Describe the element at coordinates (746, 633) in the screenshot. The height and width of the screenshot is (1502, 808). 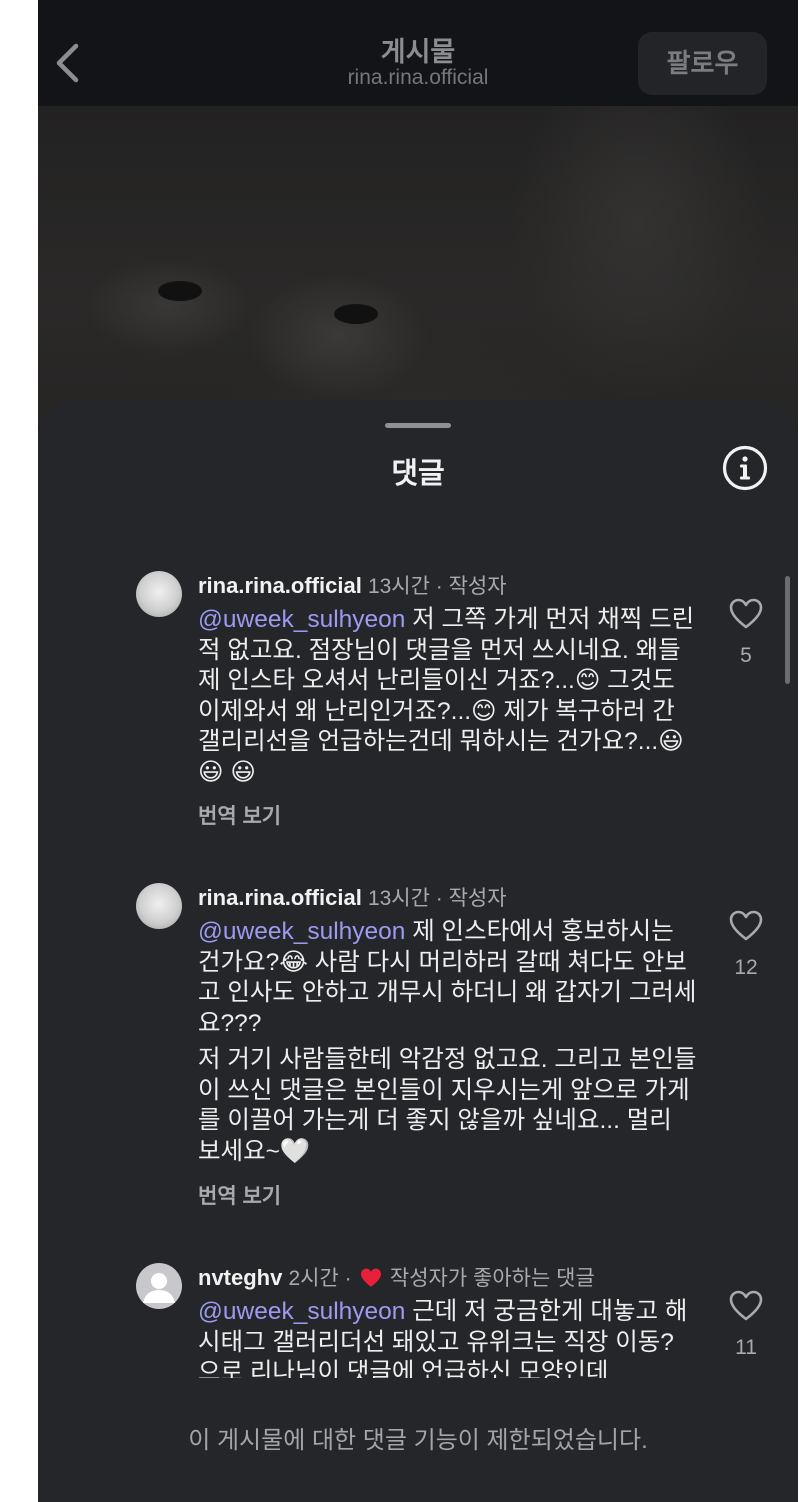
I see `like-button: 5` at that location.